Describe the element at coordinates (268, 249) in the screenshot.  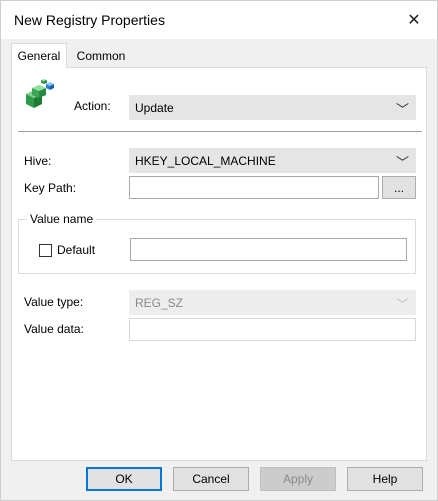
I see `value-name-input` at that location.